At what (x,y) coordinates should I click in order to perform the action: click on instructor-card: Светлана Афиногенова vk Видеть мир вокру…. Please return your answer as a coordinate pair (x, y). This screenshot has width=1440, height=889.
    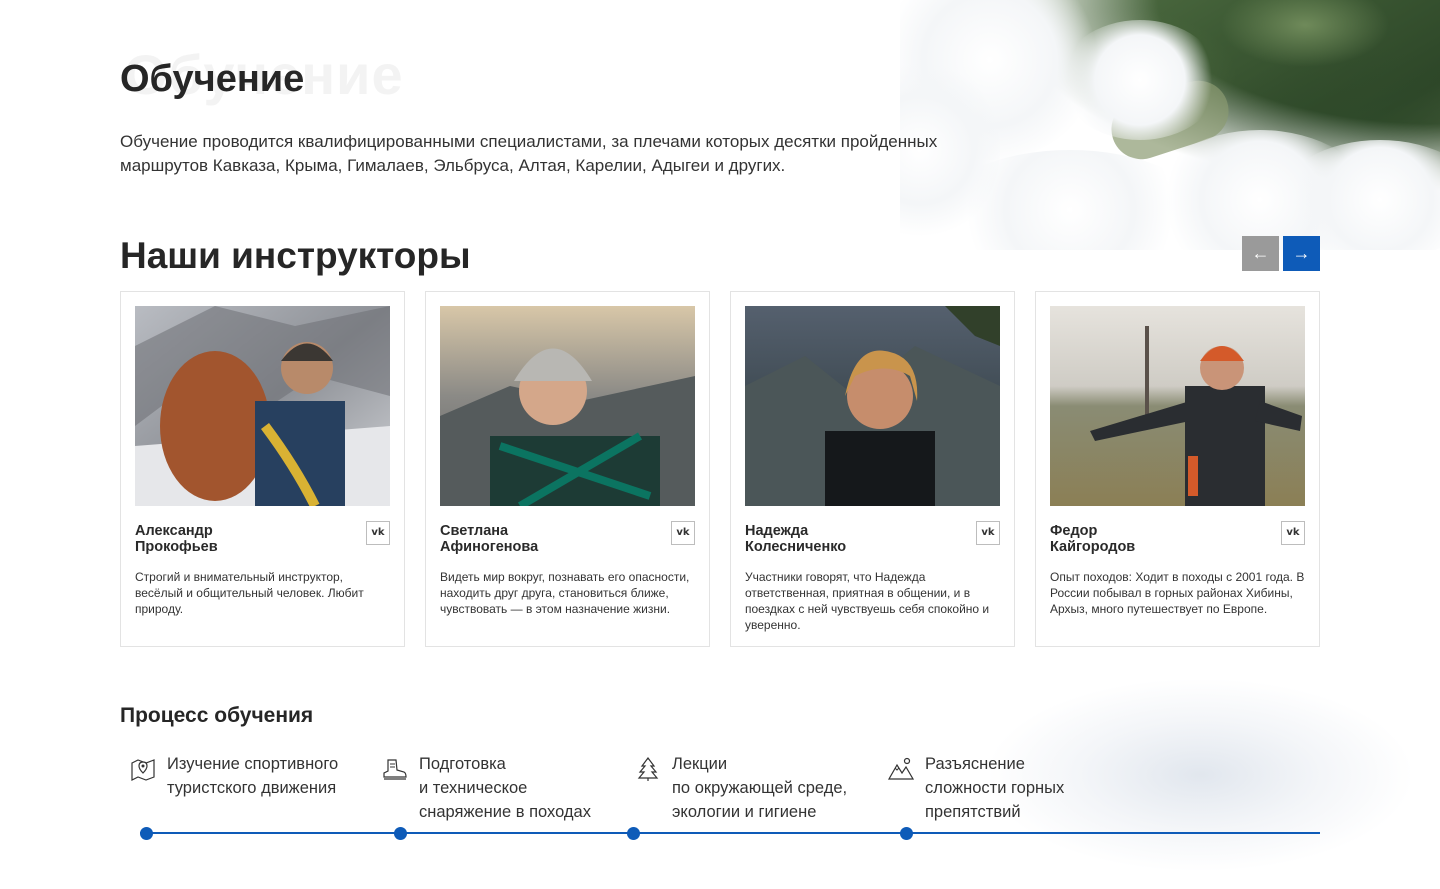
    Looking at the image, I should click on (567, 469).